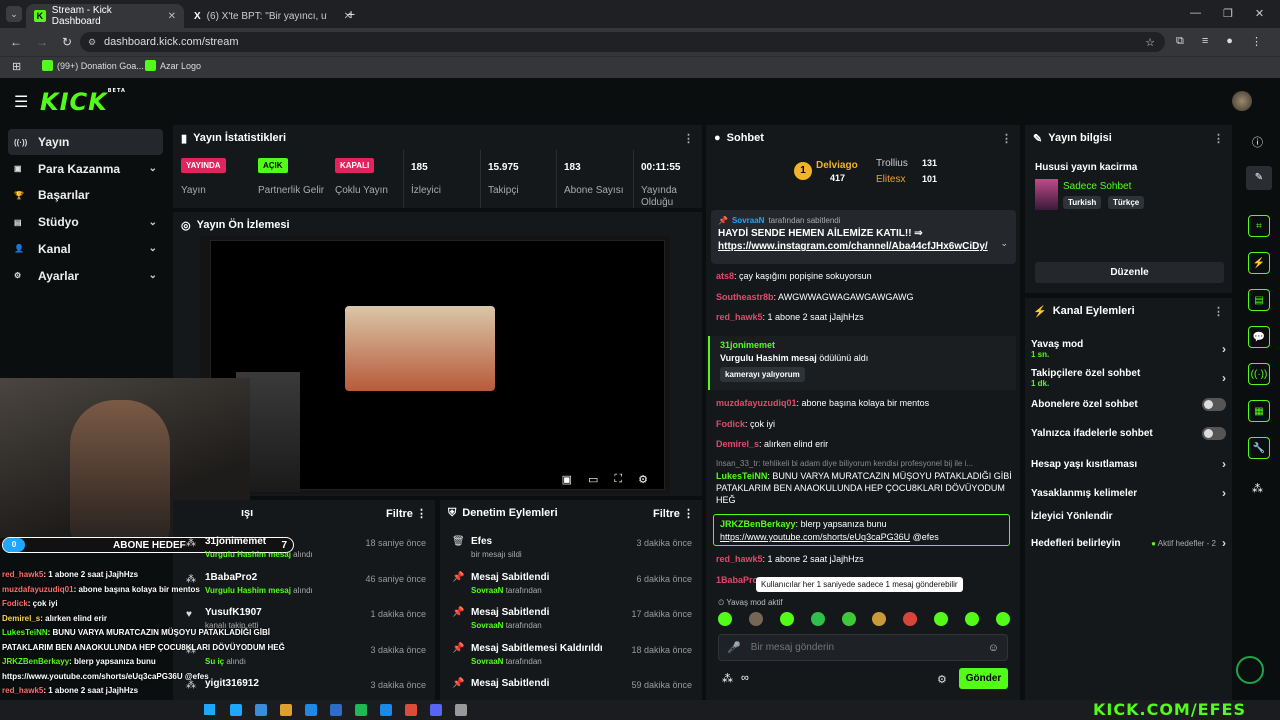 Image resolution: width=1280 pixels, height=720 pixels. I want to click on rail-media-icon: ▦, so click(1259, 411).